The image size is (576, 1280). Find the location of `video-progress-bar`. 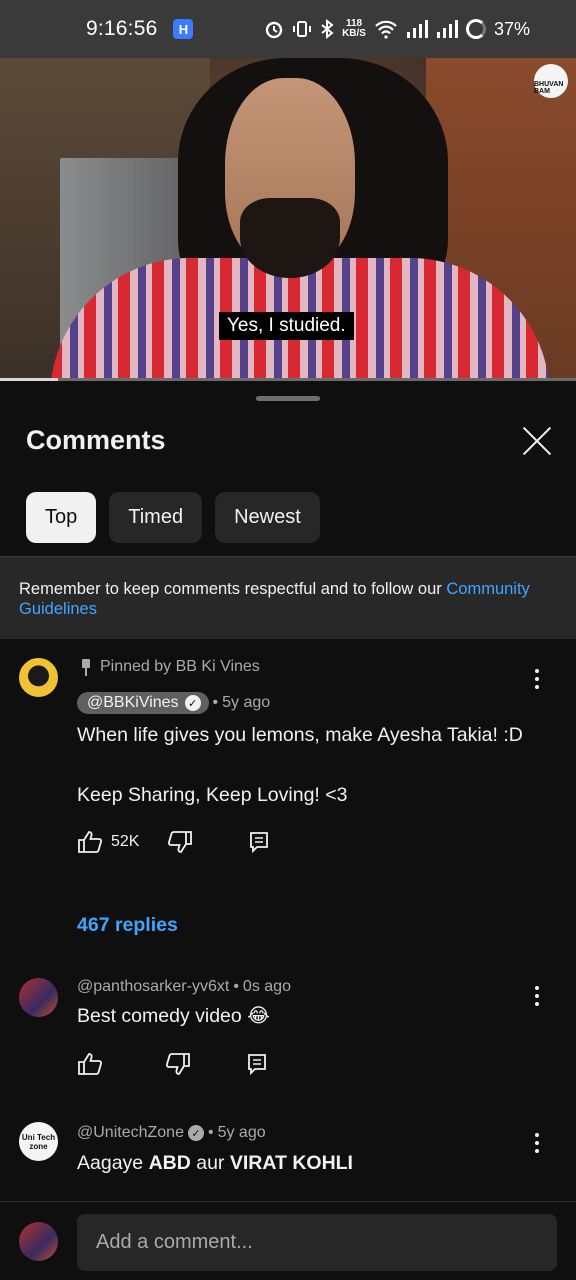

video-progress-bar is located at coordinates (288, 379).